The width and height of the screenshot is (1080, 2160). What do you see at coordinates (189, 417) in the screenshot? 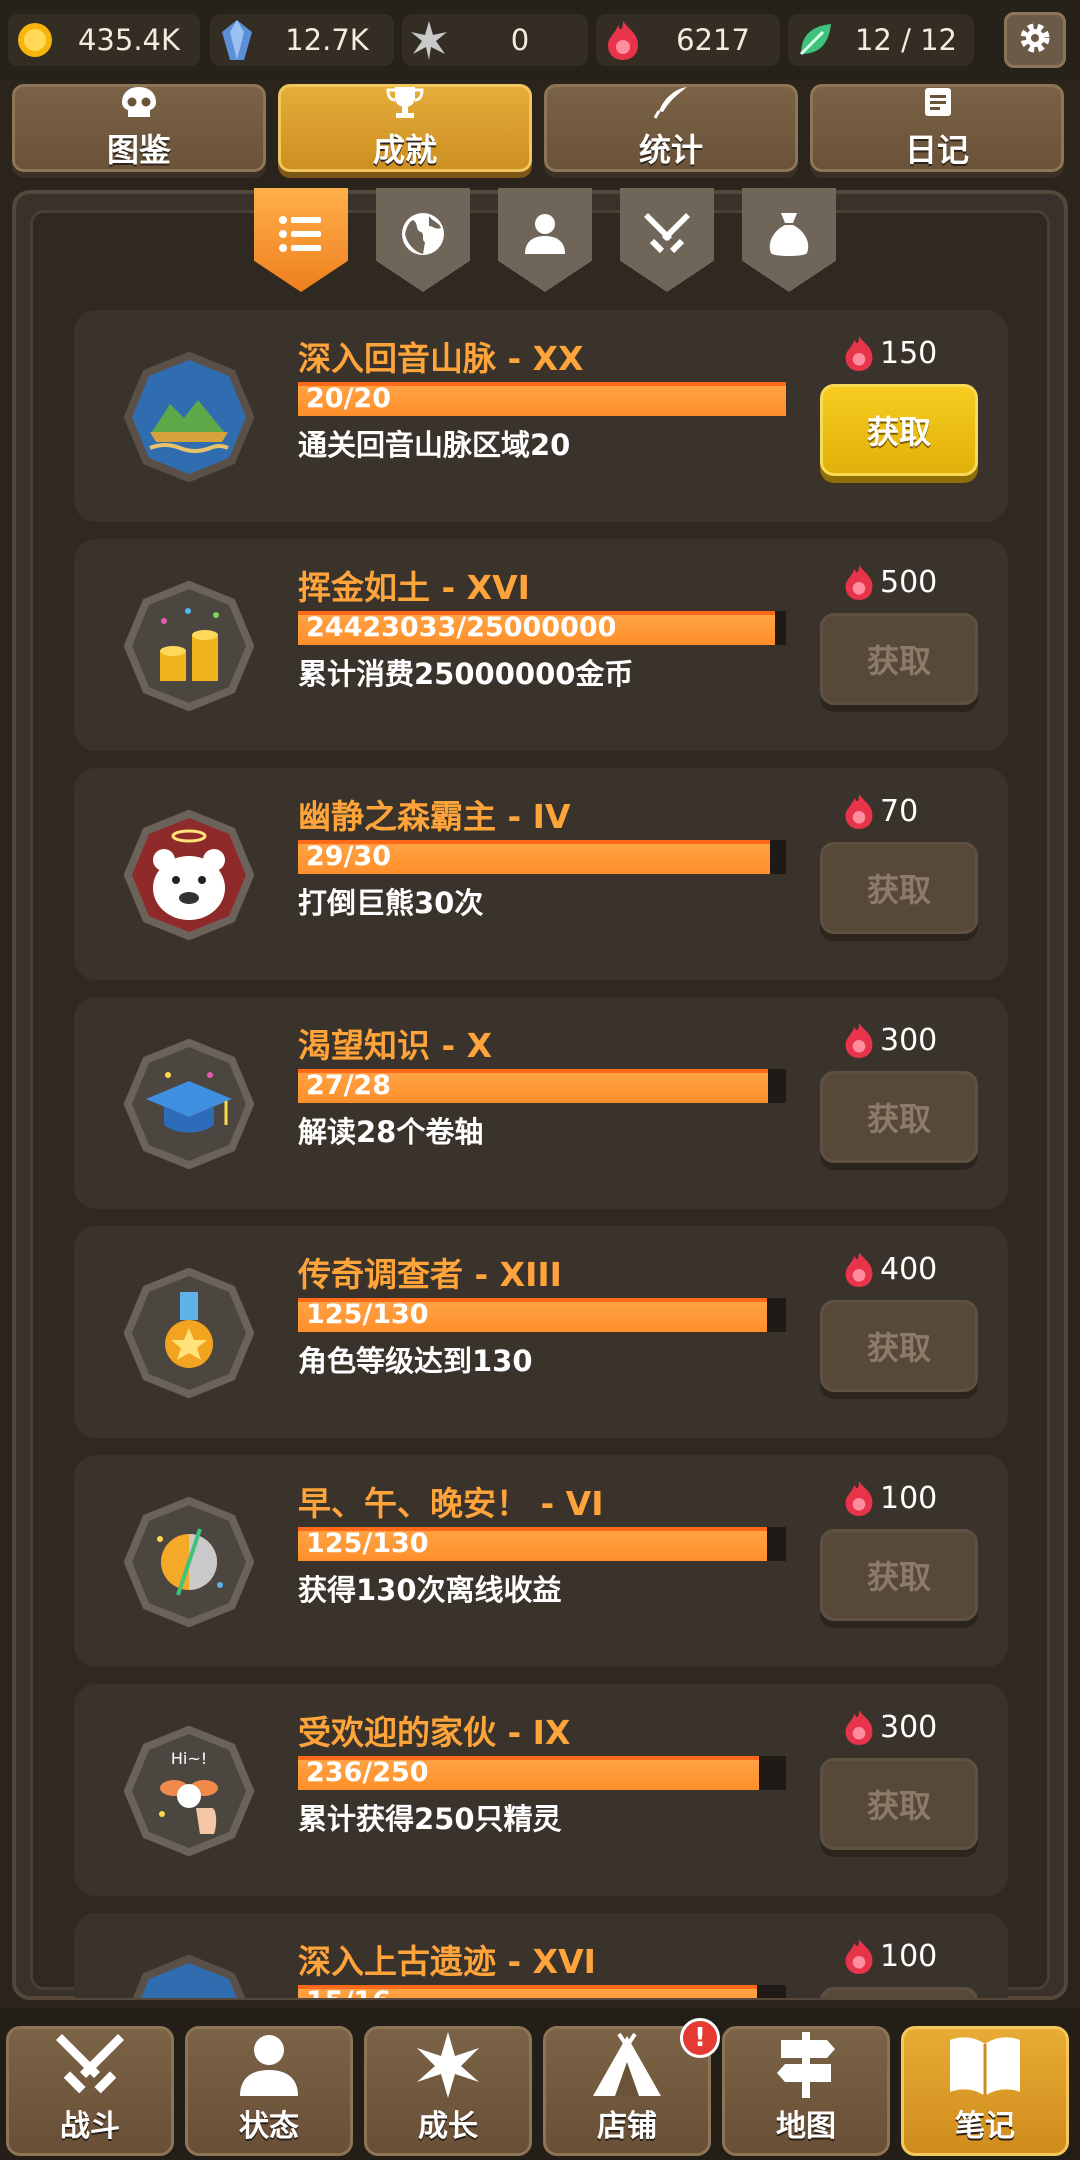
I see `mountain-island-icon` at bounding box center [189, 417].